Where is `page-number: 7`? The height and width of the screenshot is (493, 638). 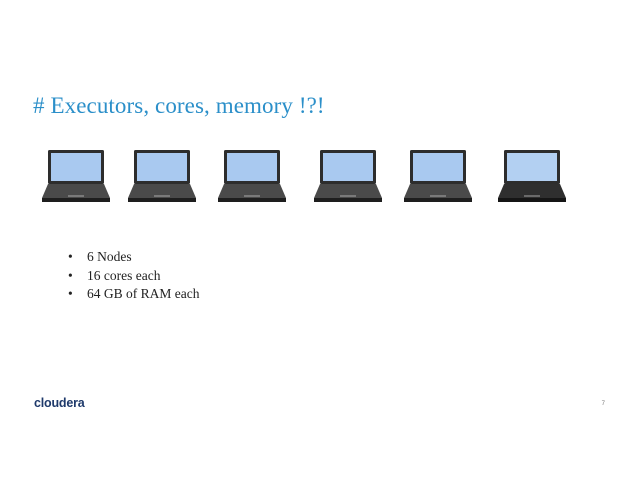 page-number: 7 is located at coordinates (603, 404).